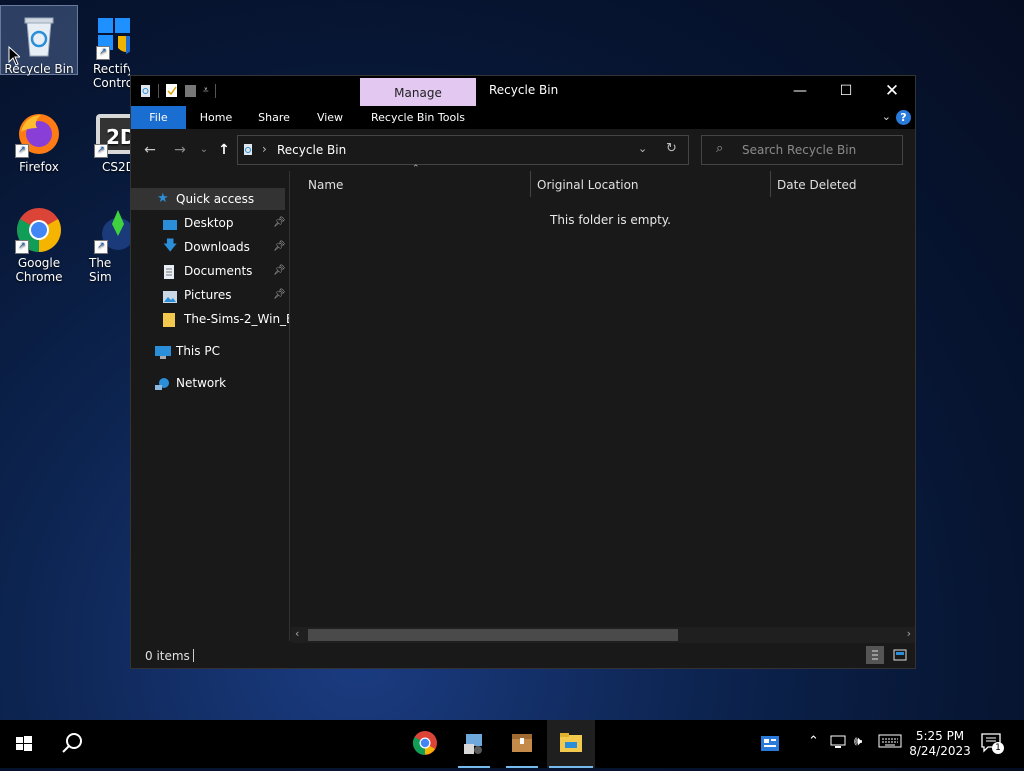  What do you see at coordinates (39, 270) in the screenshot?
I see `desktop-icon-label: Google Chrome` at bounding box center [39, 270].